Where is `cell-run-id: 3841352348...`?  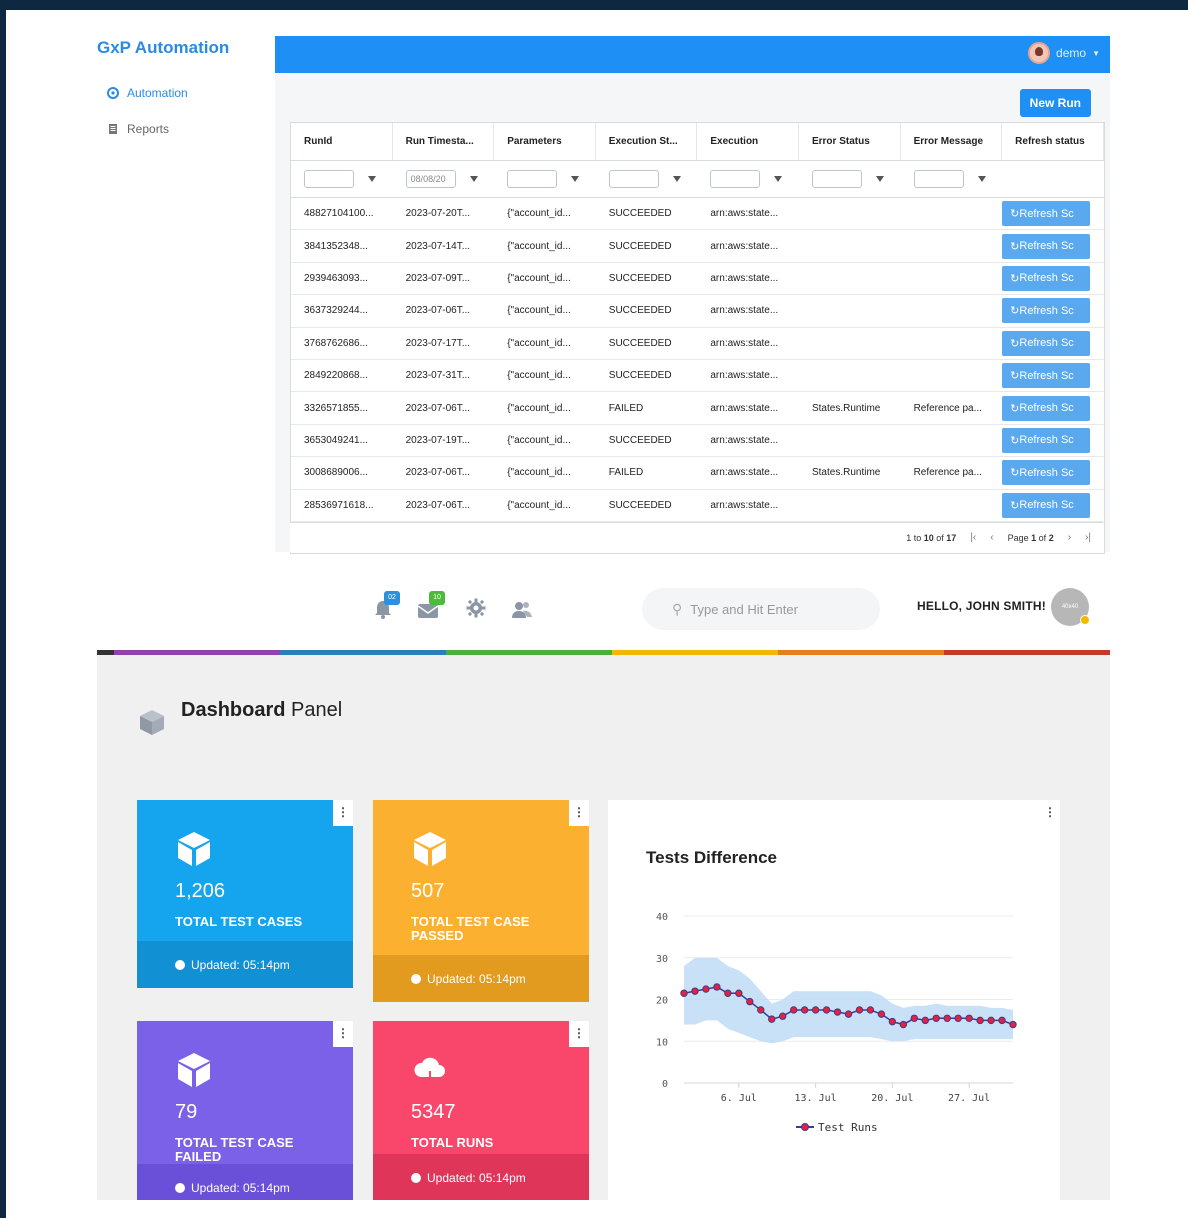 cell-run-id: 3841352348... is located at coordinates (336, 246).